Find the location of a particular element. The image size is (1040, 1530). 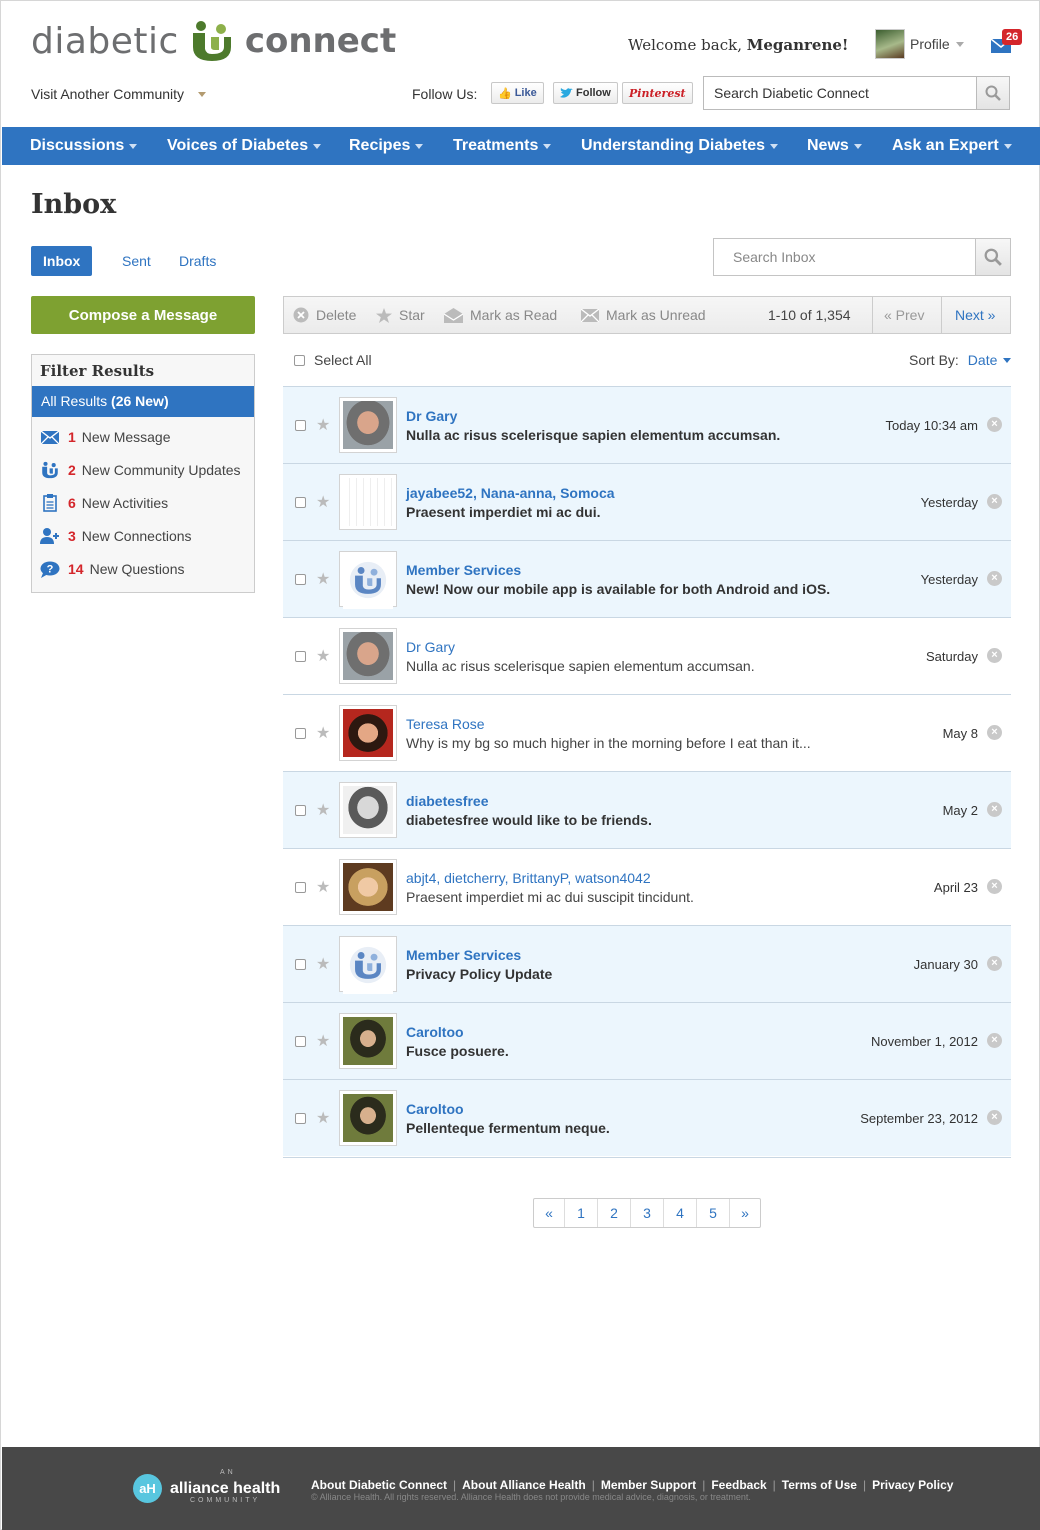

site-search-input: Search Diabetic Connect is located at coordinates (840, 93).